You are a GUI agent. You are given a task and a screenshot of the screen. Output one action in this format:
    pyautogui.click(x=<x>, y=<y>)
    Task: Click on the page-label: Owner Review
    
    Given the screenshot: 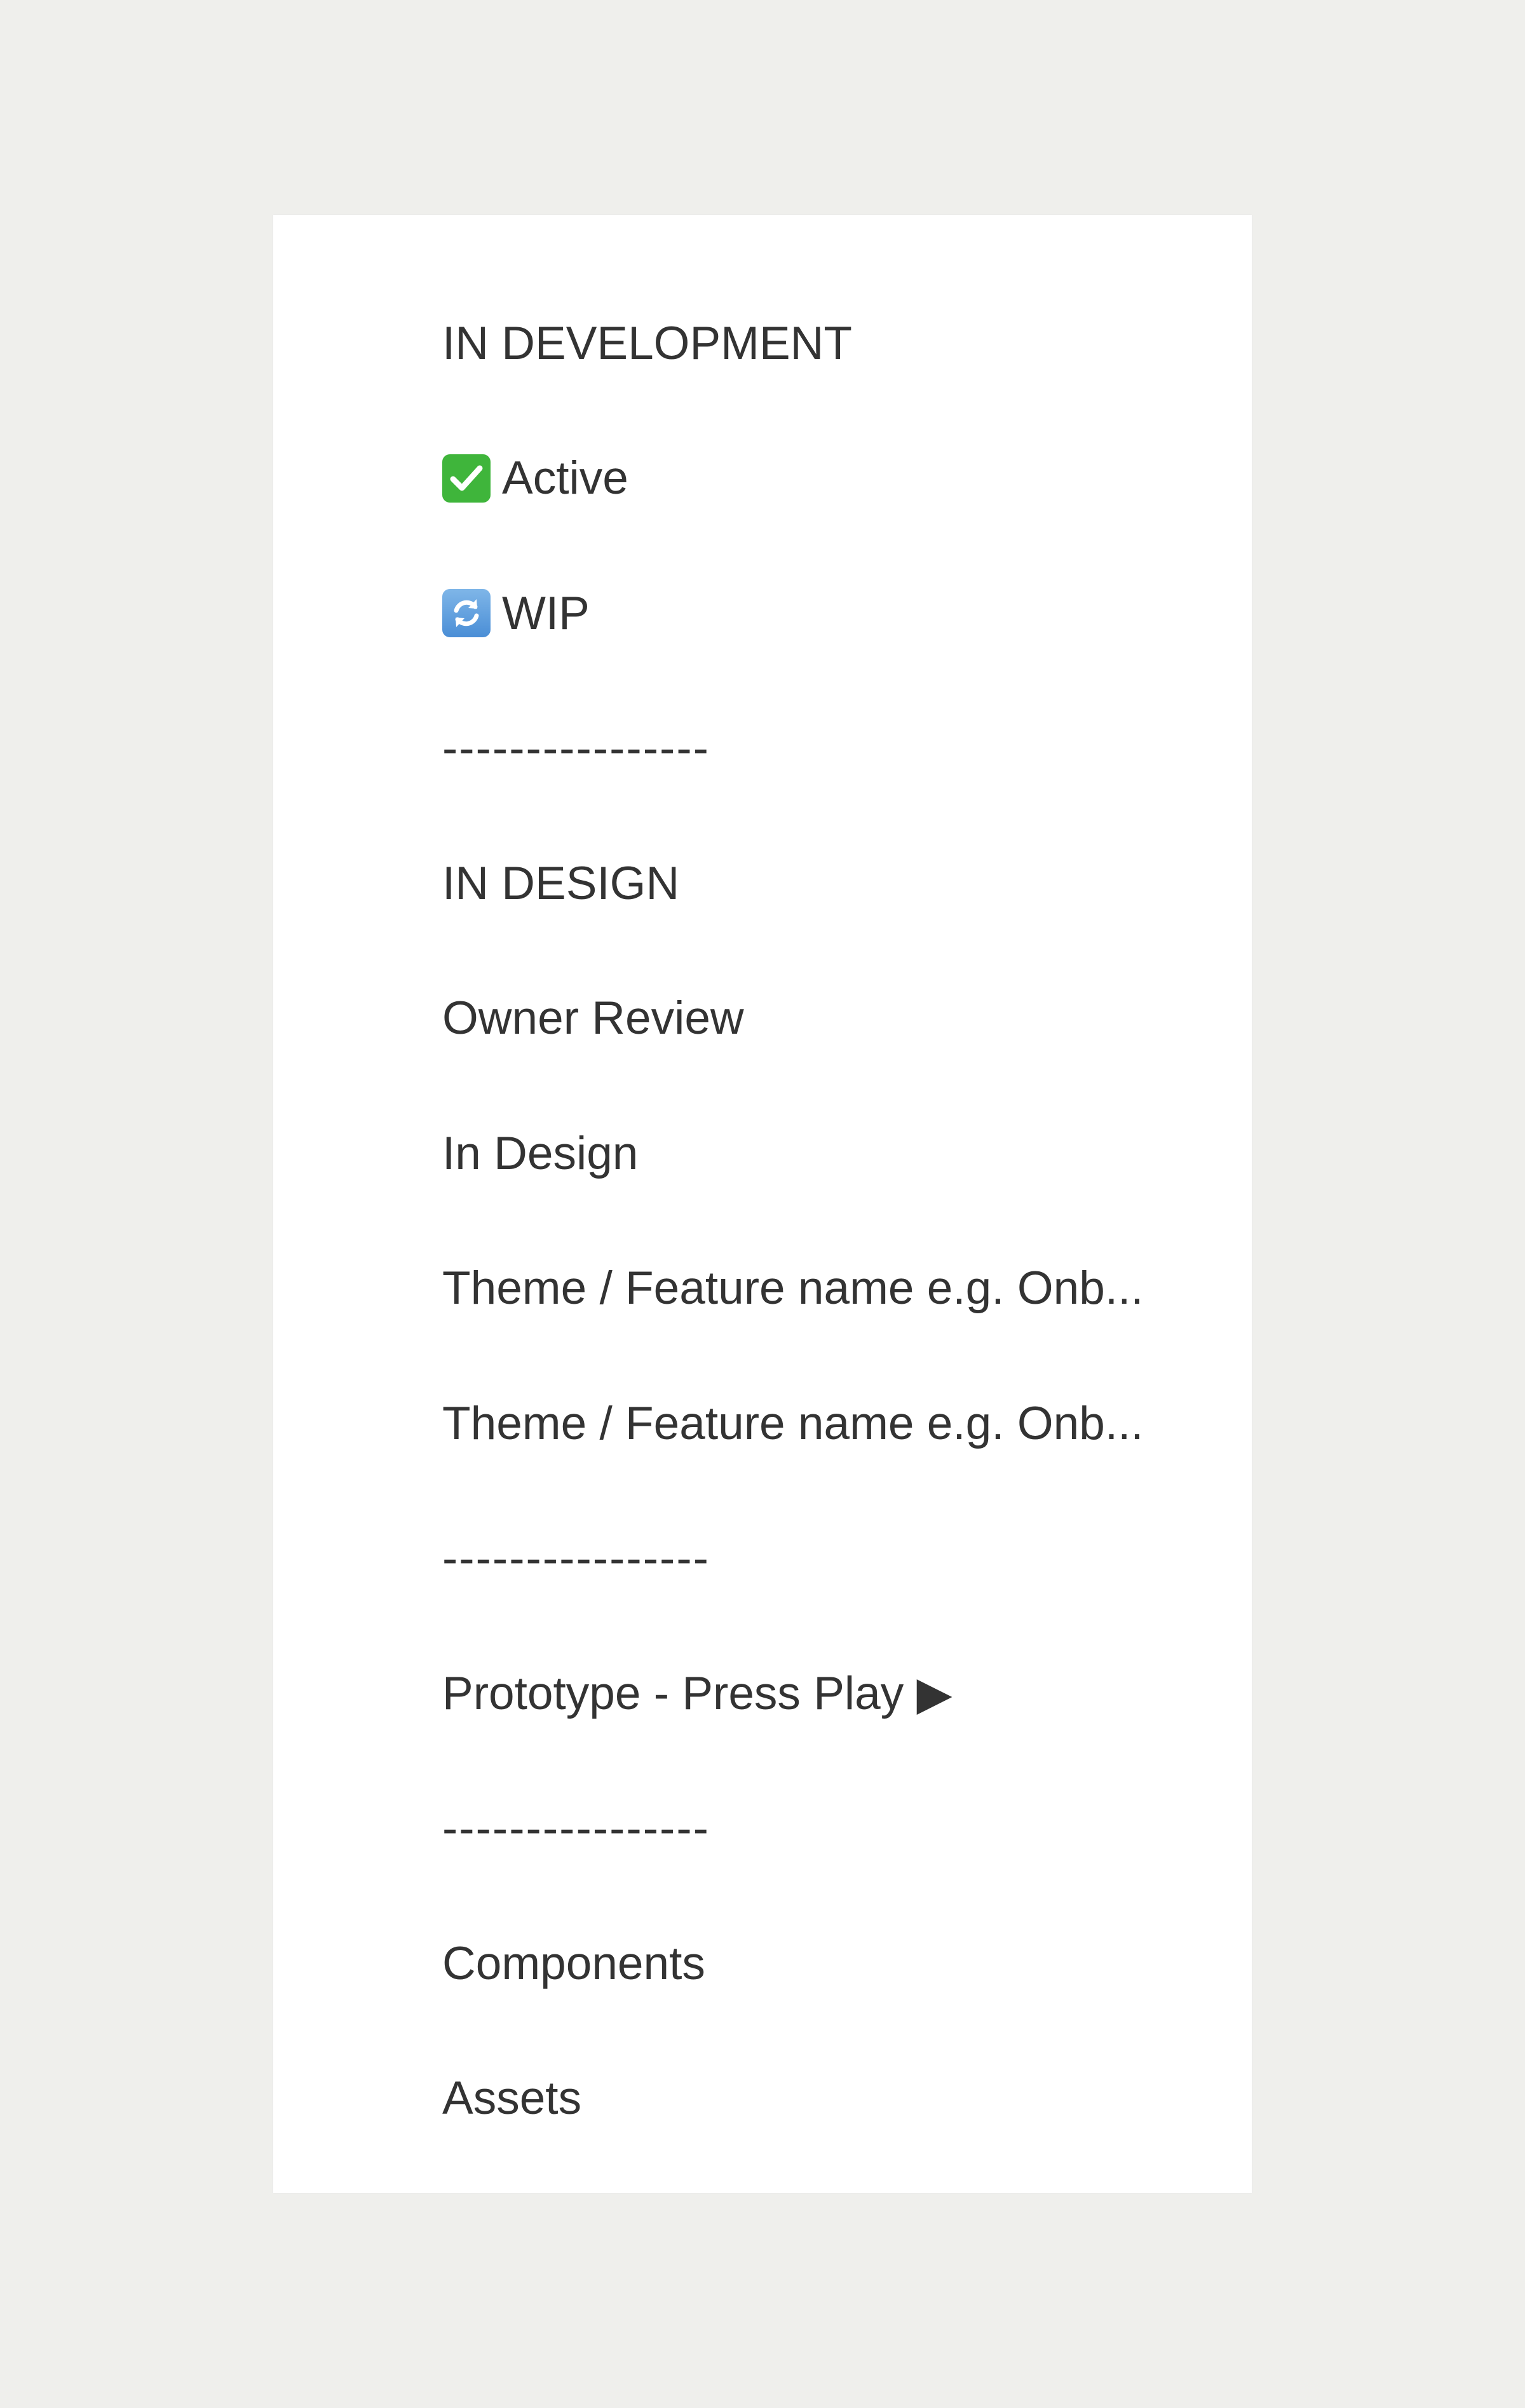 What is the action you would take?
    pyautogui.click(x=593, y=1018)
    